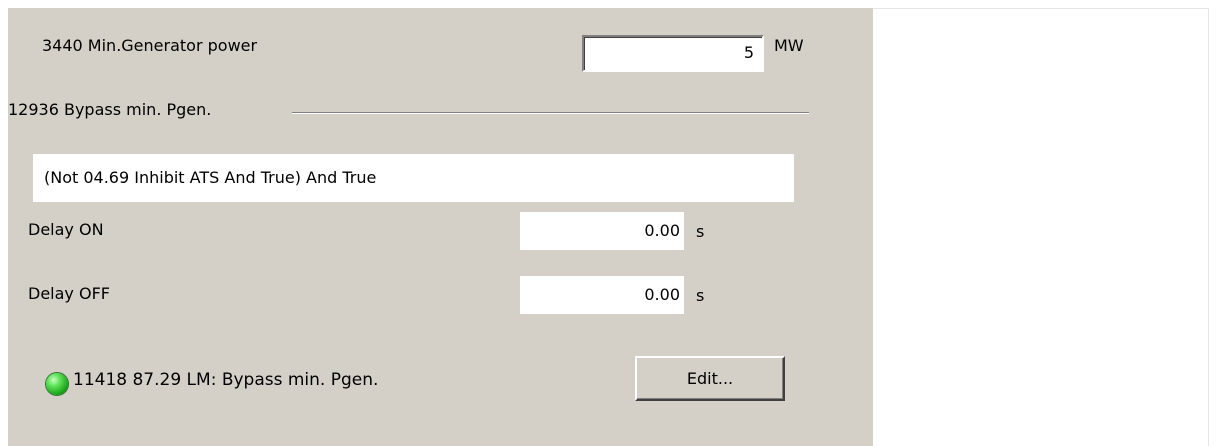 The height and width of the screenshot is (446, 1217). I want to click on min-generator-power-input: 5, so click(673, 53).